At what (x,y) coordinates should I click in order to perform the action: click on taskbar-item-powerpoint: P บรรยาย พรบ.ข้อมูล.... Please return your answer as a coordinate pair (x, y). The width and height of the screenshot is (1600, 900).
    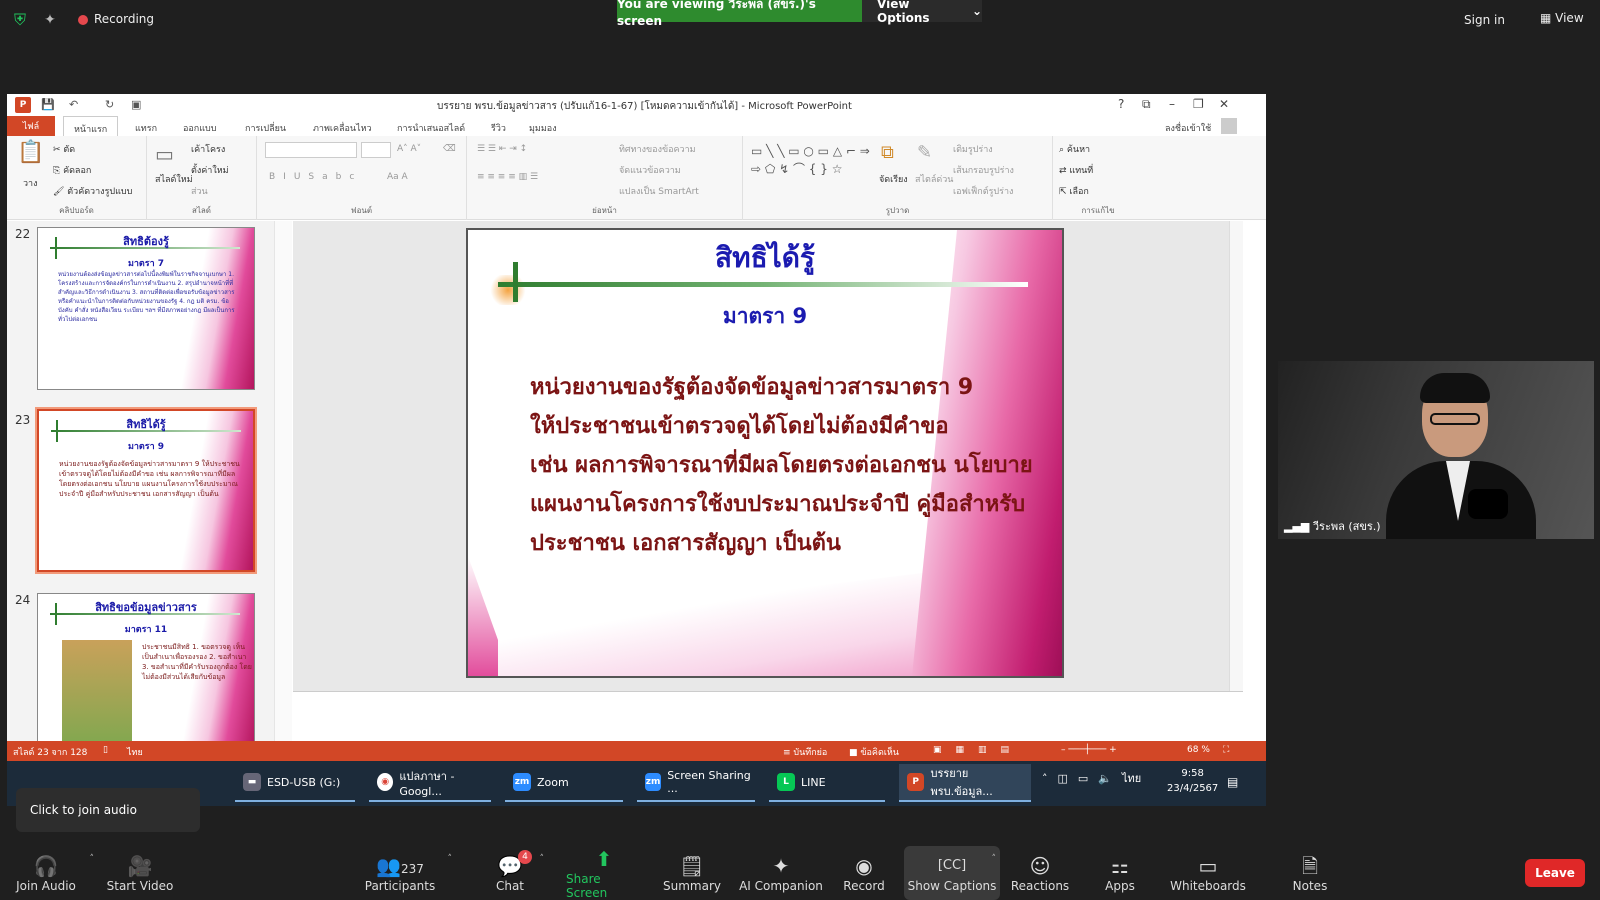
    Looking at the image, I should click on (965, 783).